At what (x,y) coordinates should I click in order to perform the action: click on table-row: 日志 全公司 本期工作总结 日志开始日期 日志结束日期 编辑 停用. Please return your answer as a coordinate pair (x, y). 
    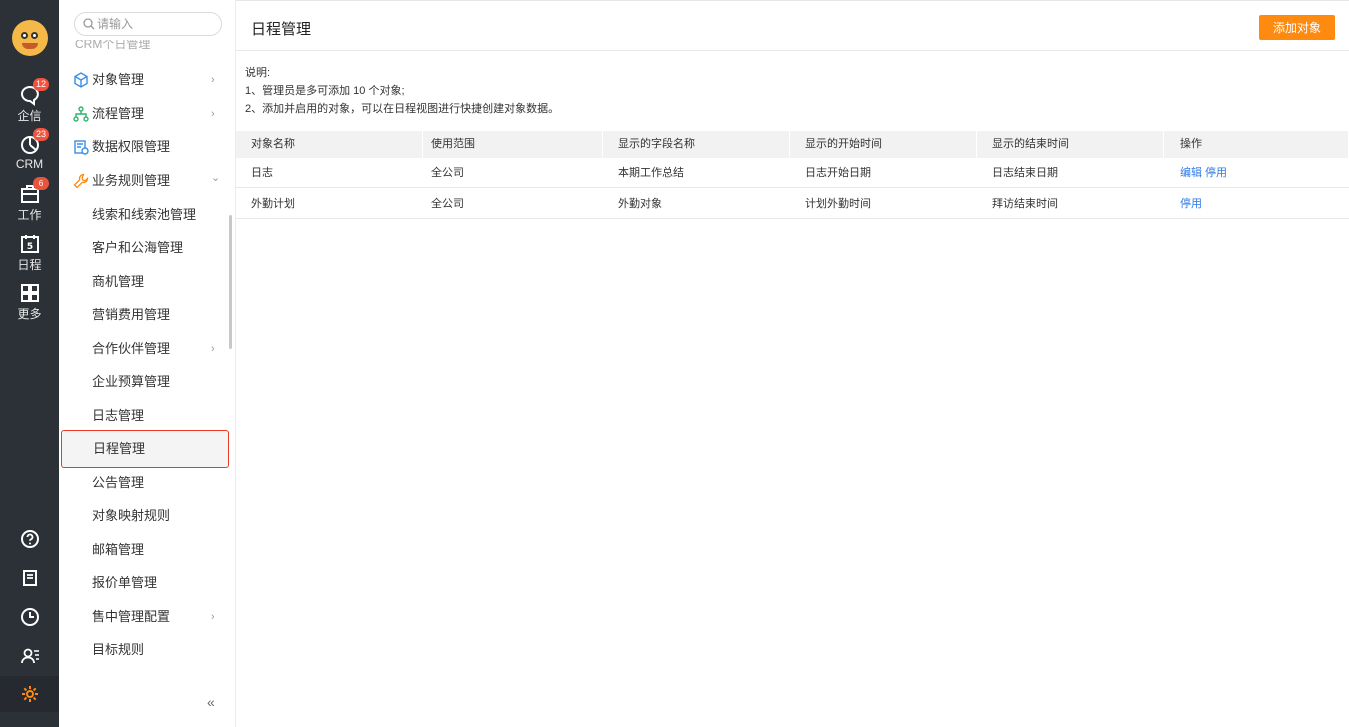
    Looking at the image, I should click on (792, 173).